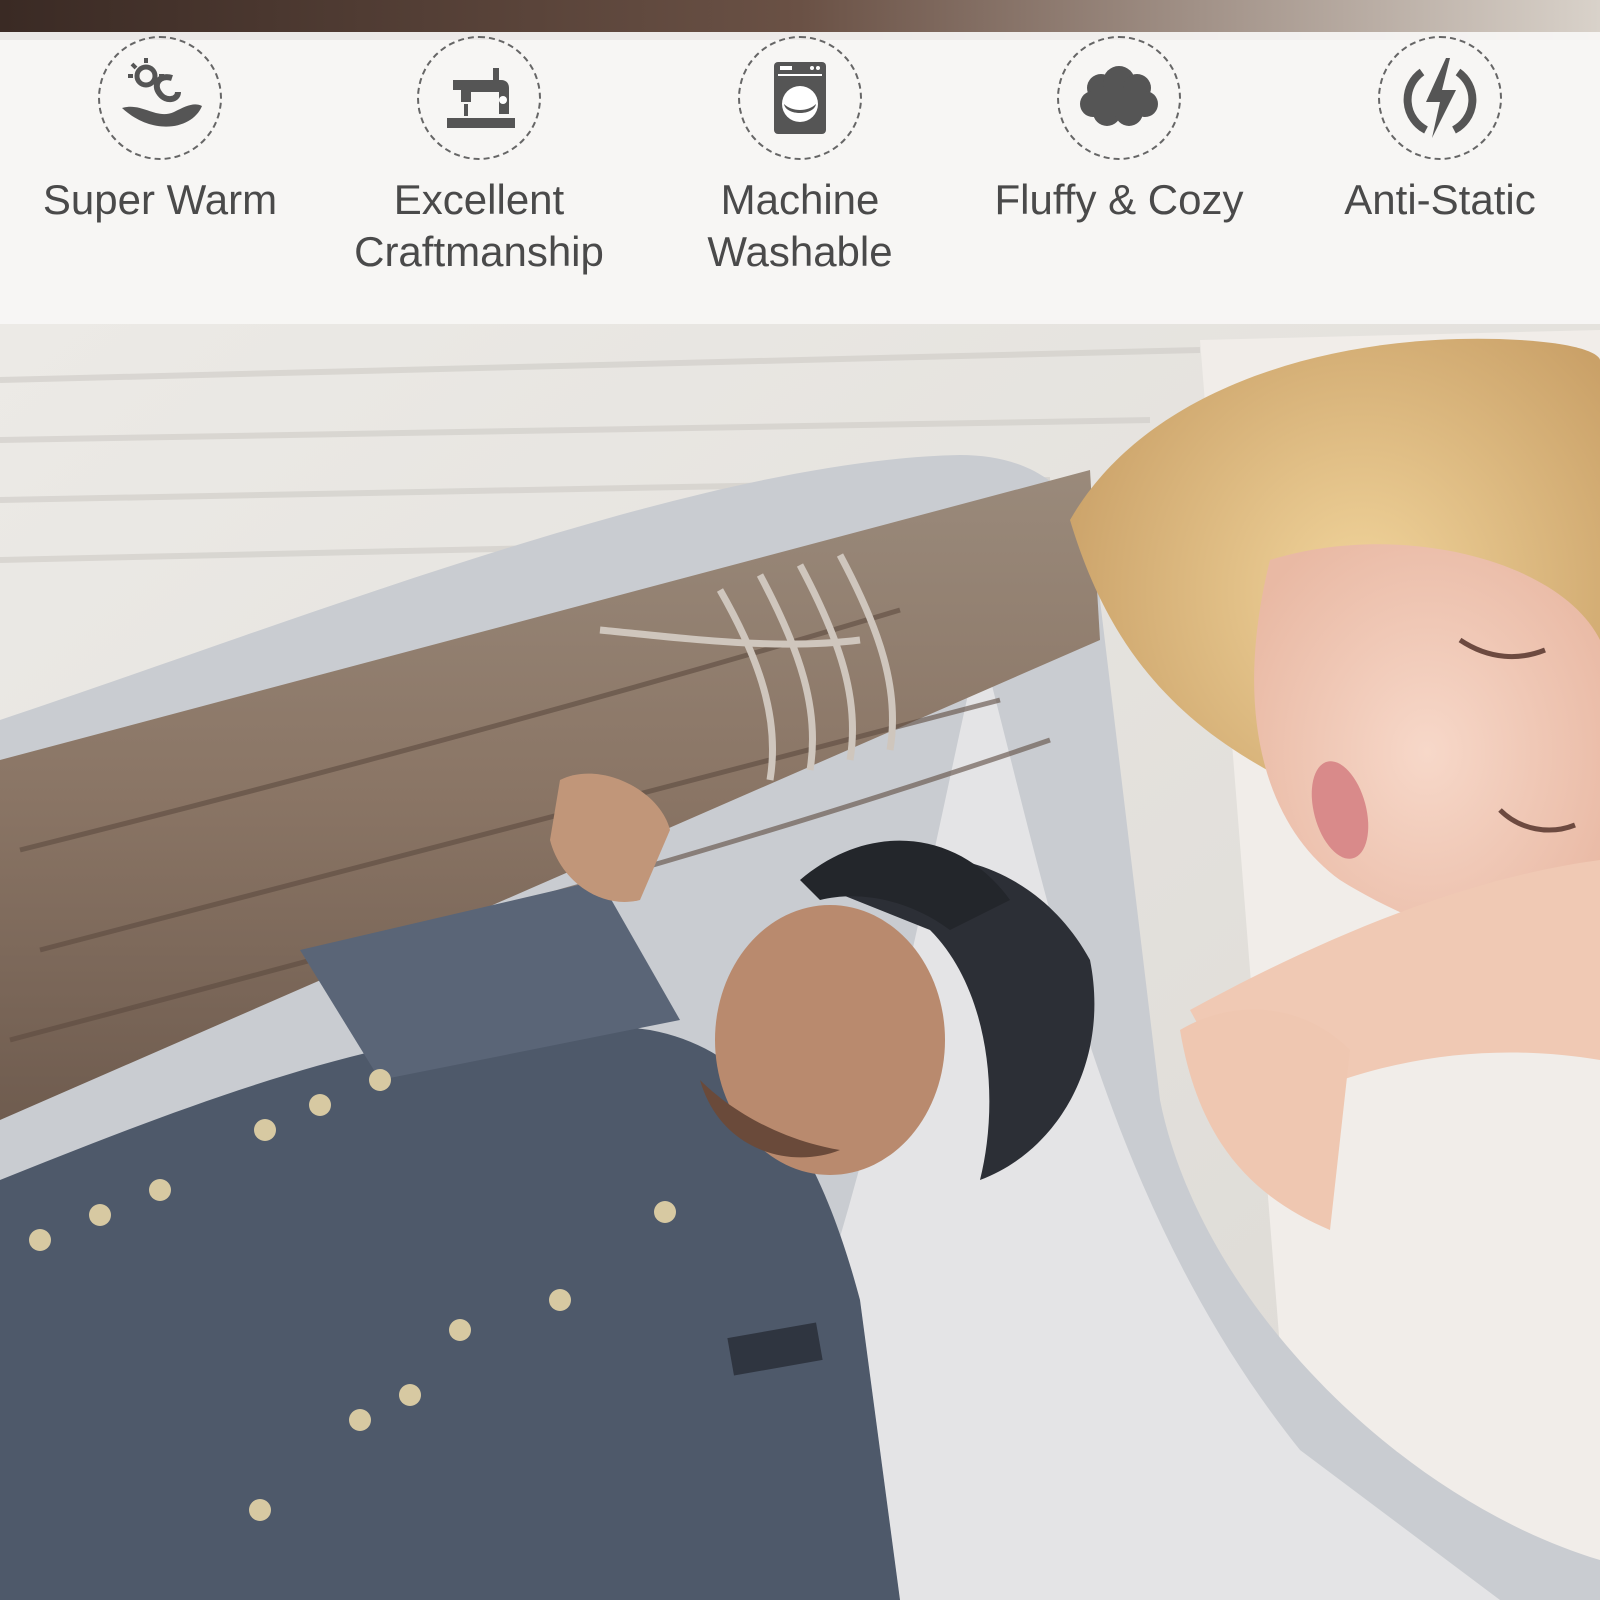 The width and height of the screenshot is (1600, 1600). I want to click on feature-anti-static: Anti-Static, so click(1440, 131).